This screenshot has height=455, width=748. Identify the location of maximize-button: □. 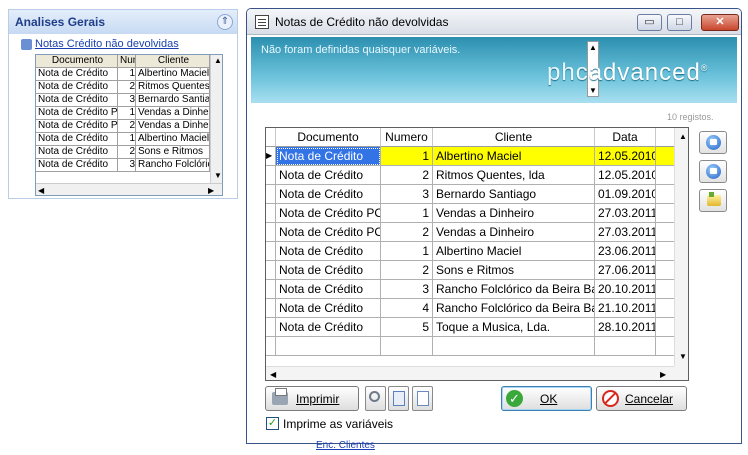
(679, 22).